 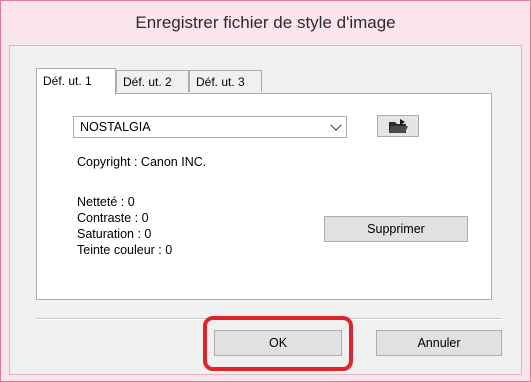 What do you see at coordinates (278, 343) in the screenshot?
I see `highlight-outline` at bounding box center [278, 343].